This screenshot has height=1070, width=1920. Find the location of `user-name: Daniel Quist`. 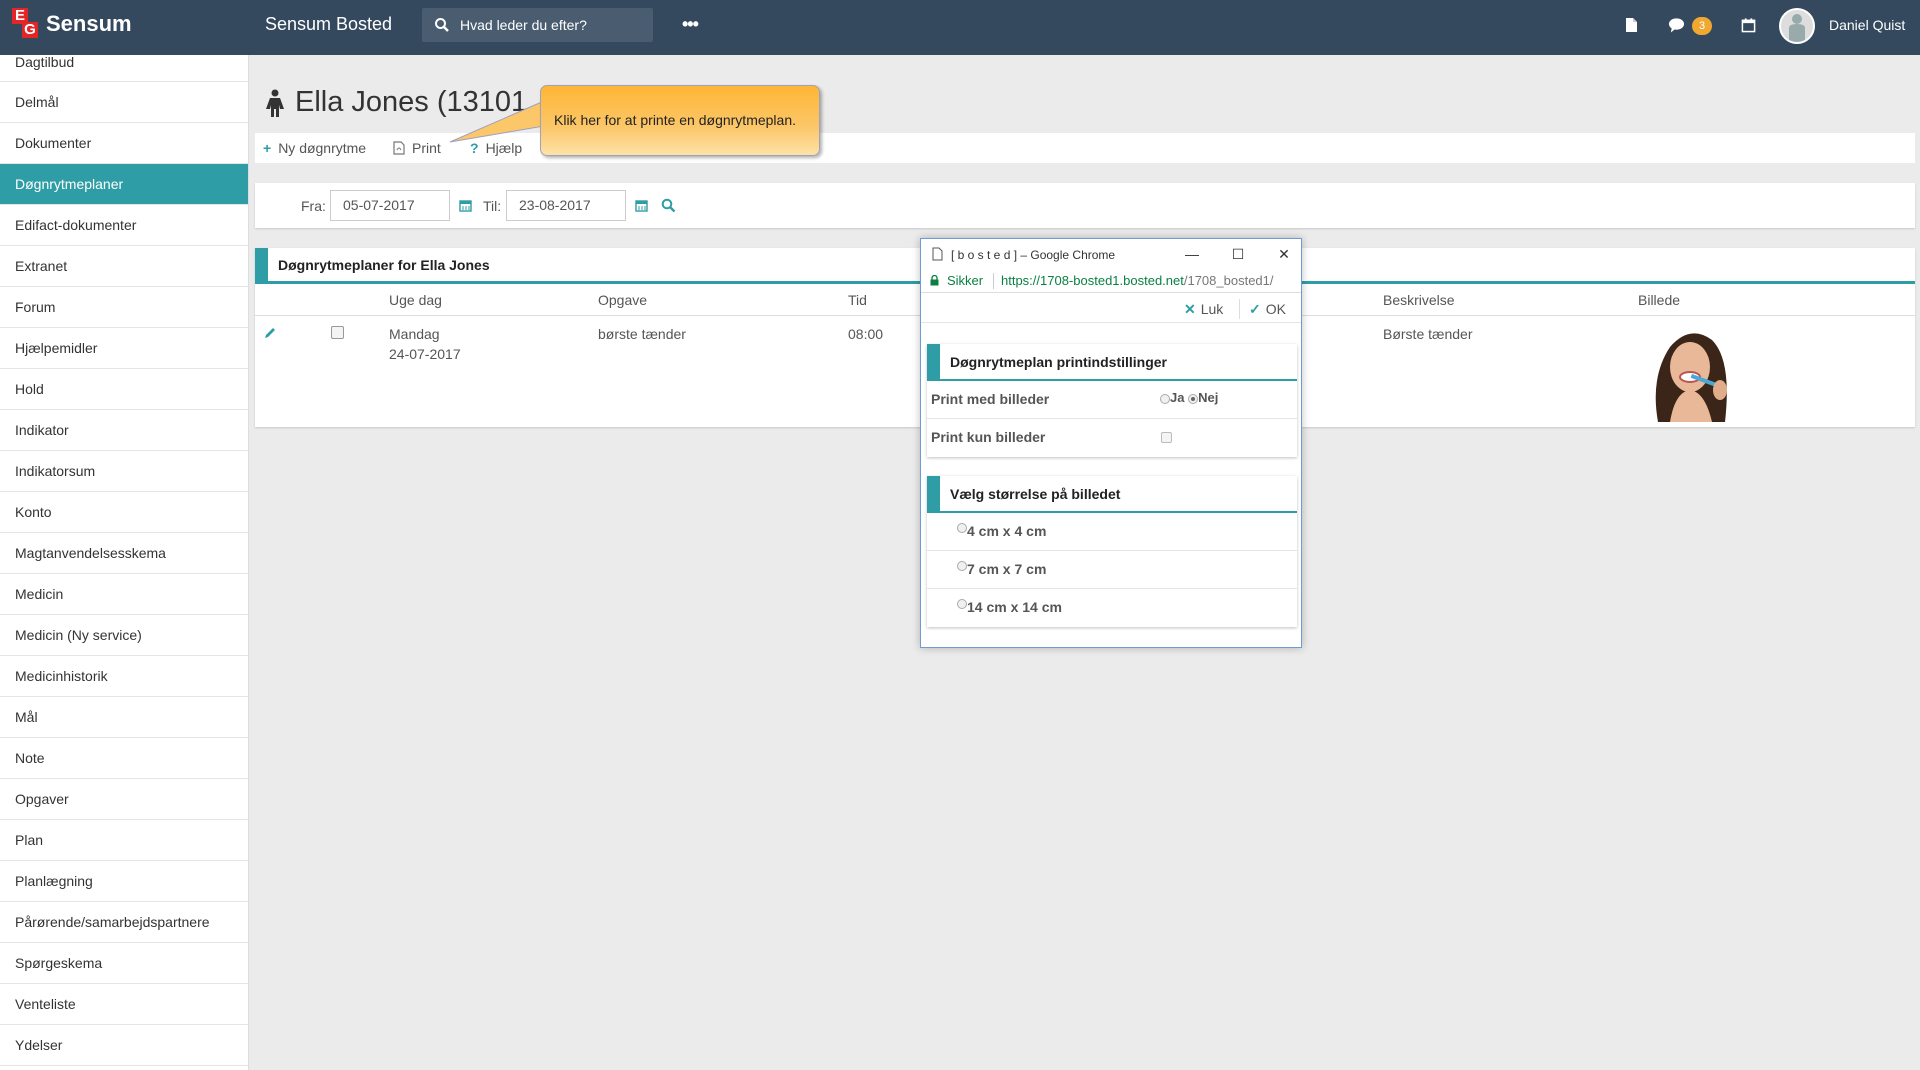

user-name: Daniel Quist is located at coordinates (1867, 25).